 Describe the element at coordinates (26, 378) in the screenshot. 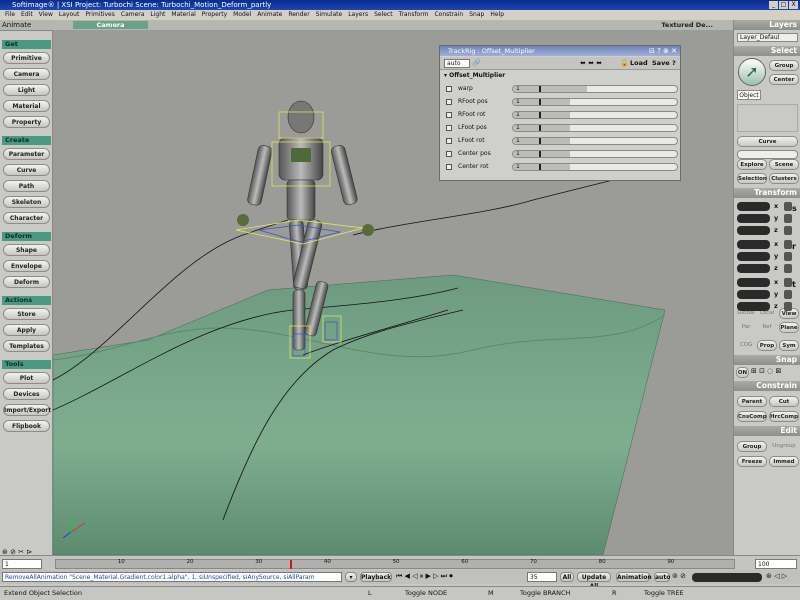

I see `plot-button: Plot` at that location.